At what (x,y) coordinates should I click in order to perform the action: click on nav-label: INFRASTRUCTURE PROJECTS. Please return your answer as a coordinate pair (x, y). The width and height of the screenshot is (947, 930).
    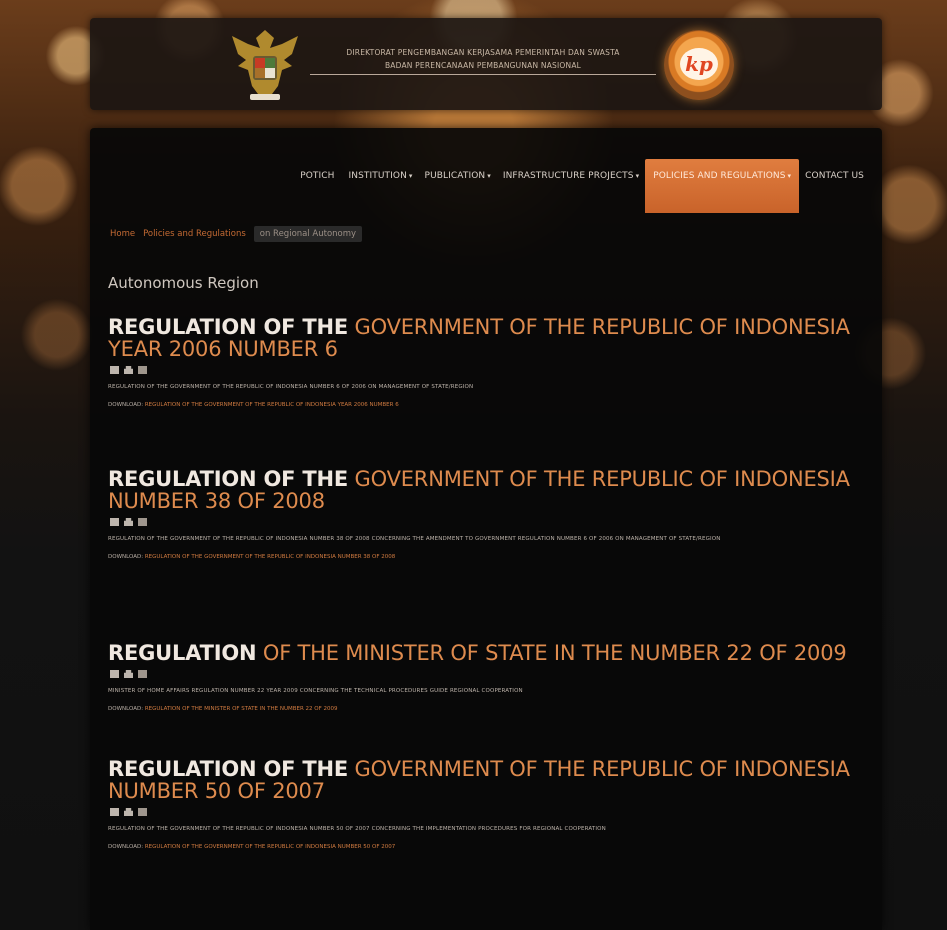
    Looking at the image, I should click on (568, 176).